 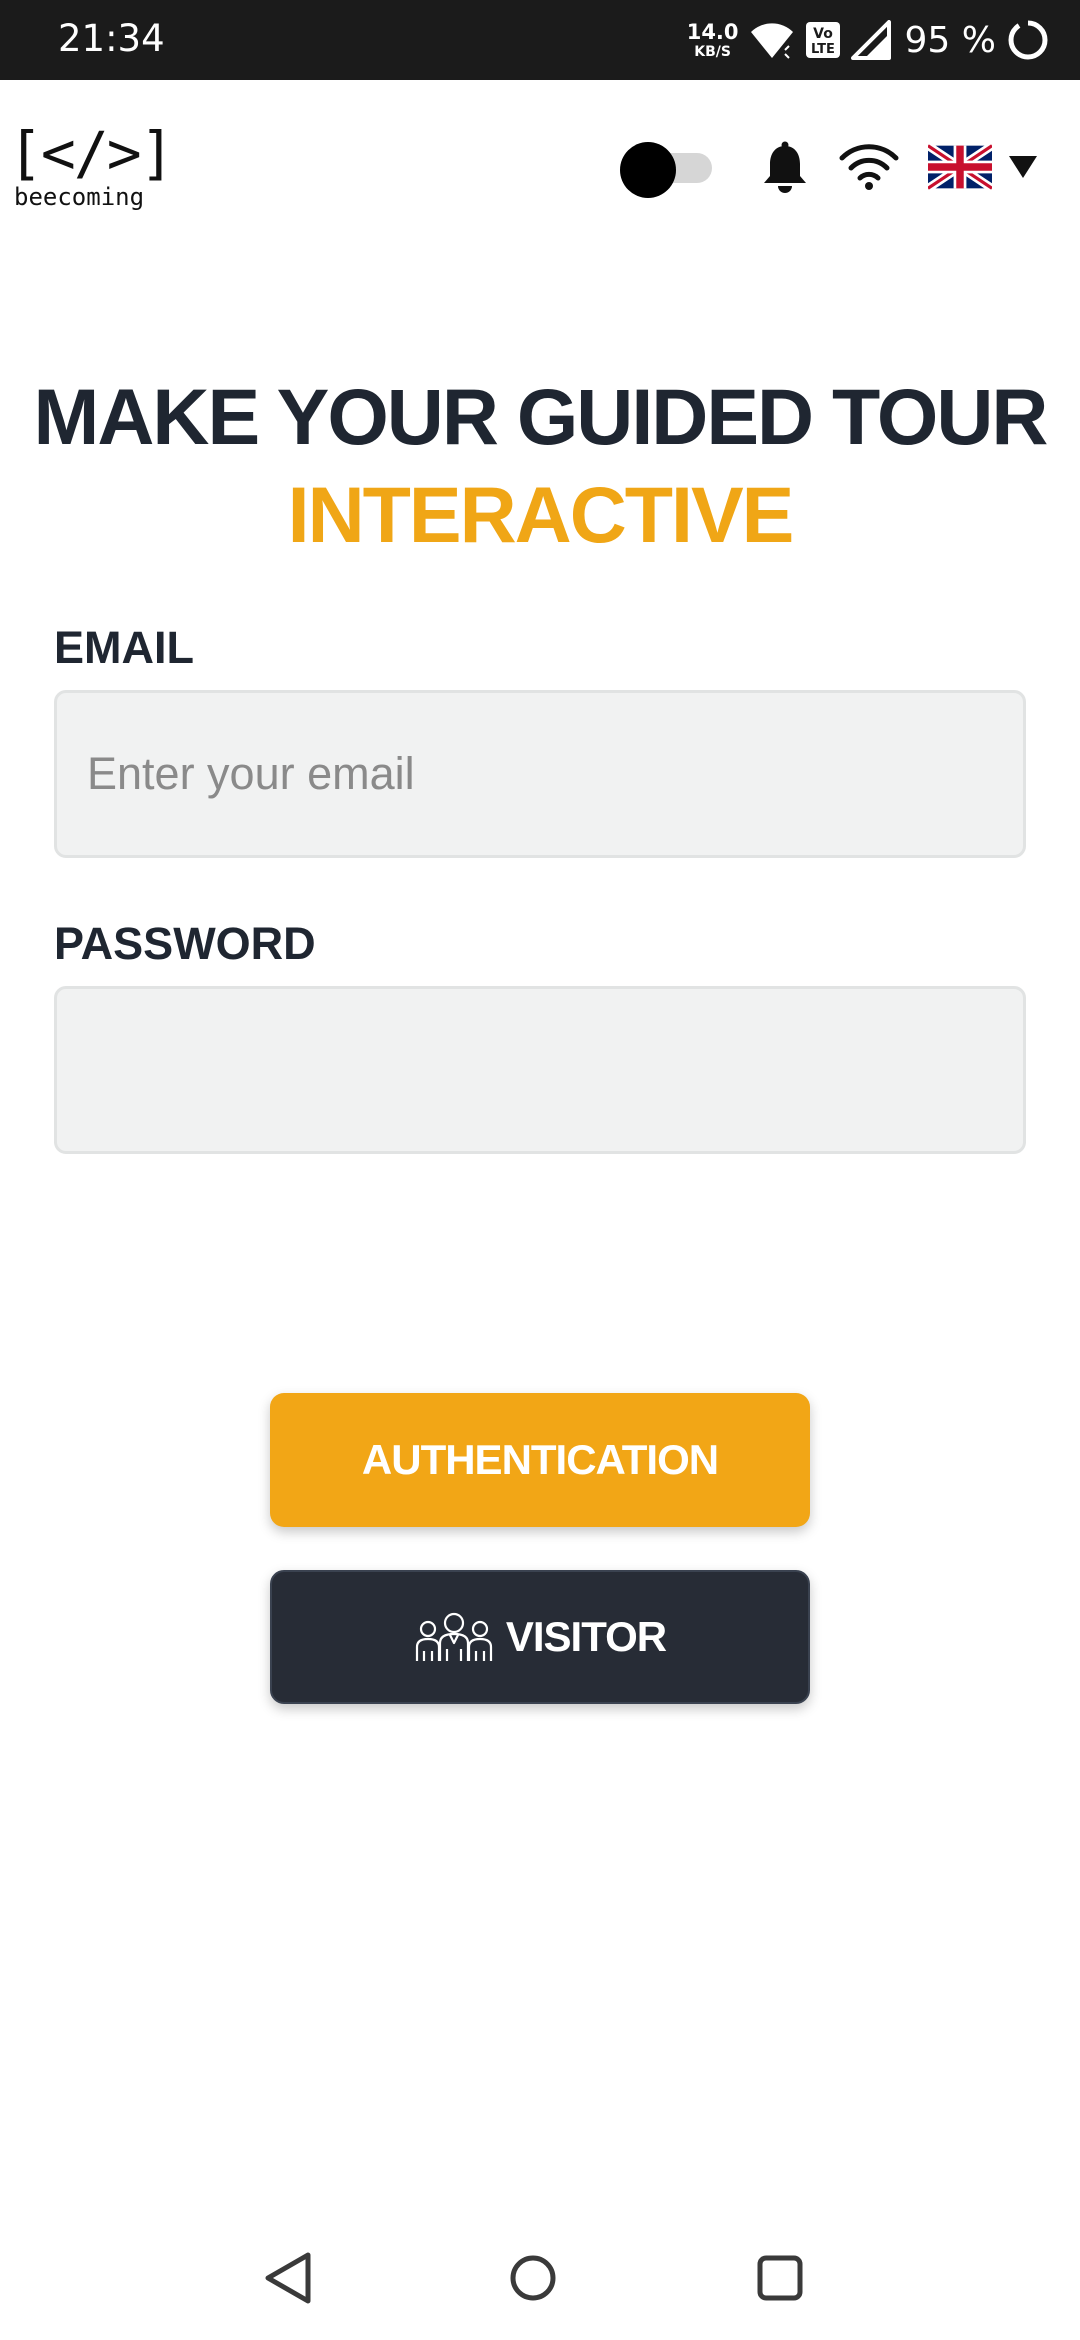 What do you see at coordinates (785, 168) in the screenshot?
I see `bell-icon` at bounding box center [785, 168].